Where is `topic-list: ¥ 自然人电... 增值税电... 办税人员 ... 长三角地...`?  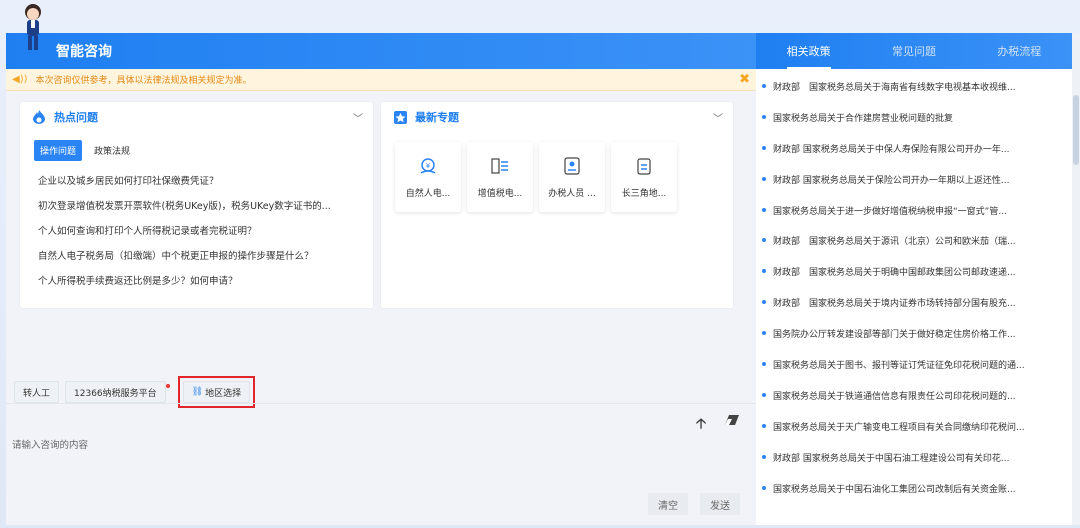 topic-list: ¥ 自然人电... 增值税电... 办税人员 ... 长三角地... is located at coordinates (564, 177).